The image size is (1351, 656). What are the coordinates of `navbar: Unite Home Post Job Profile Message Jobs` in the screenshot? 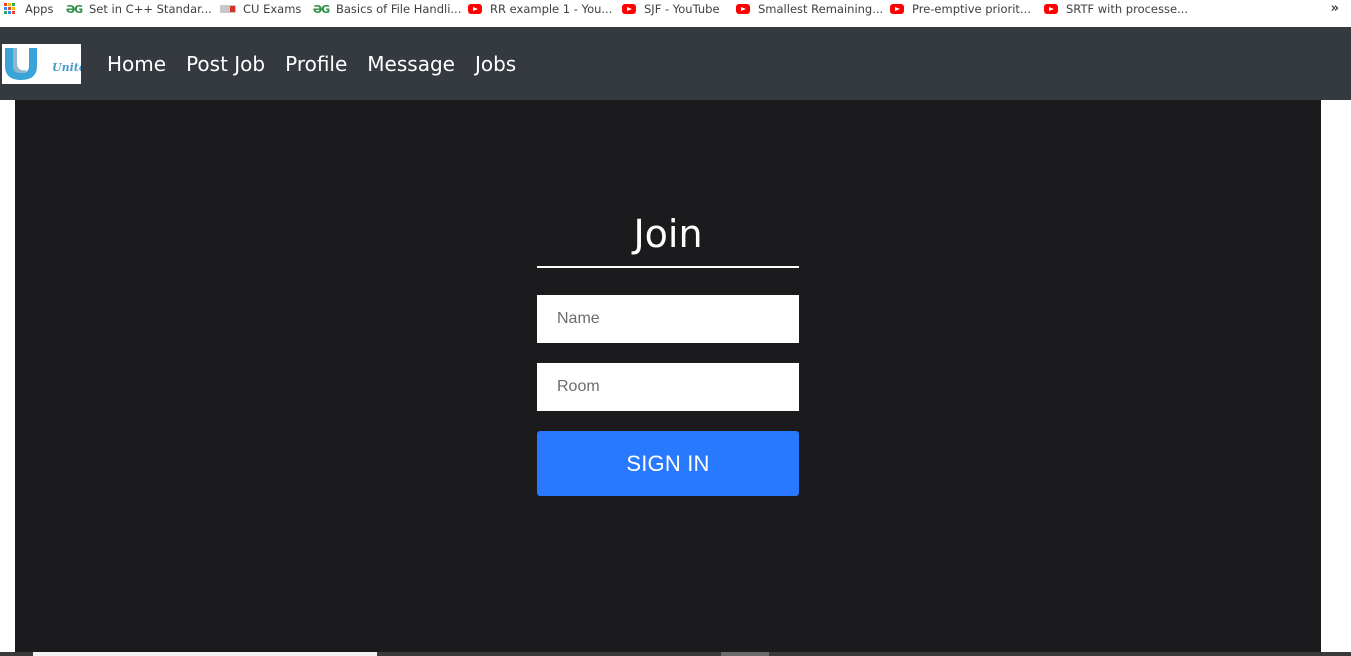 It's located at (675, 63).